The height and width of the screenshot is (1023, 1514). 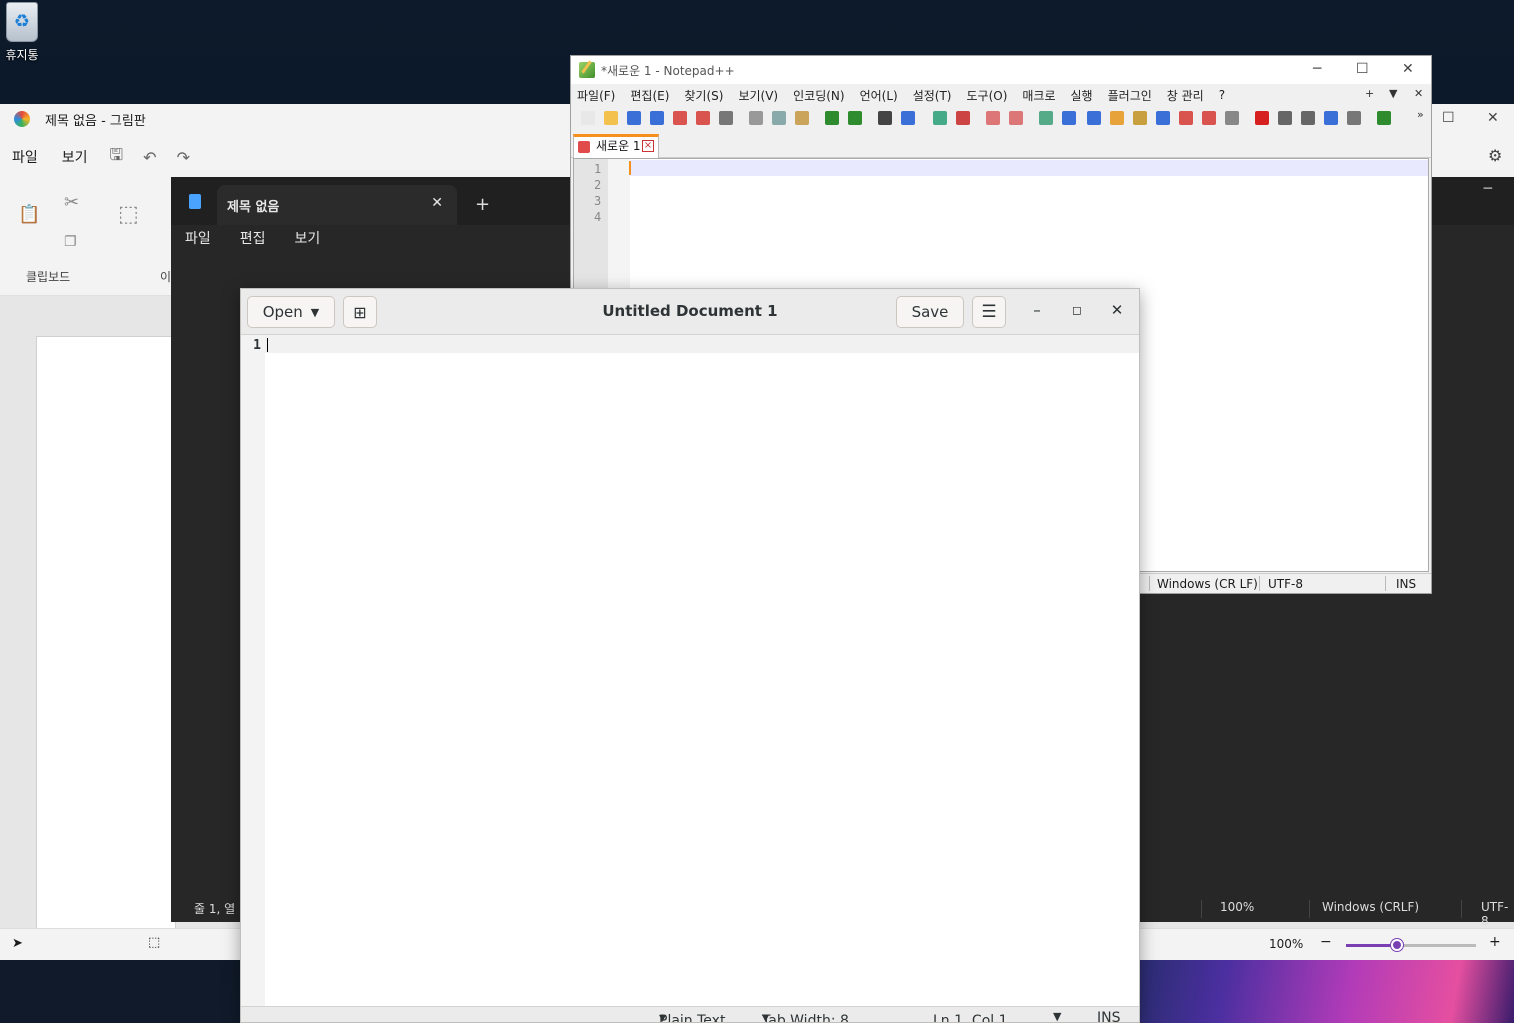 I want to click on npp-tab-list-button: ▼, so click(x=1393, y=93).